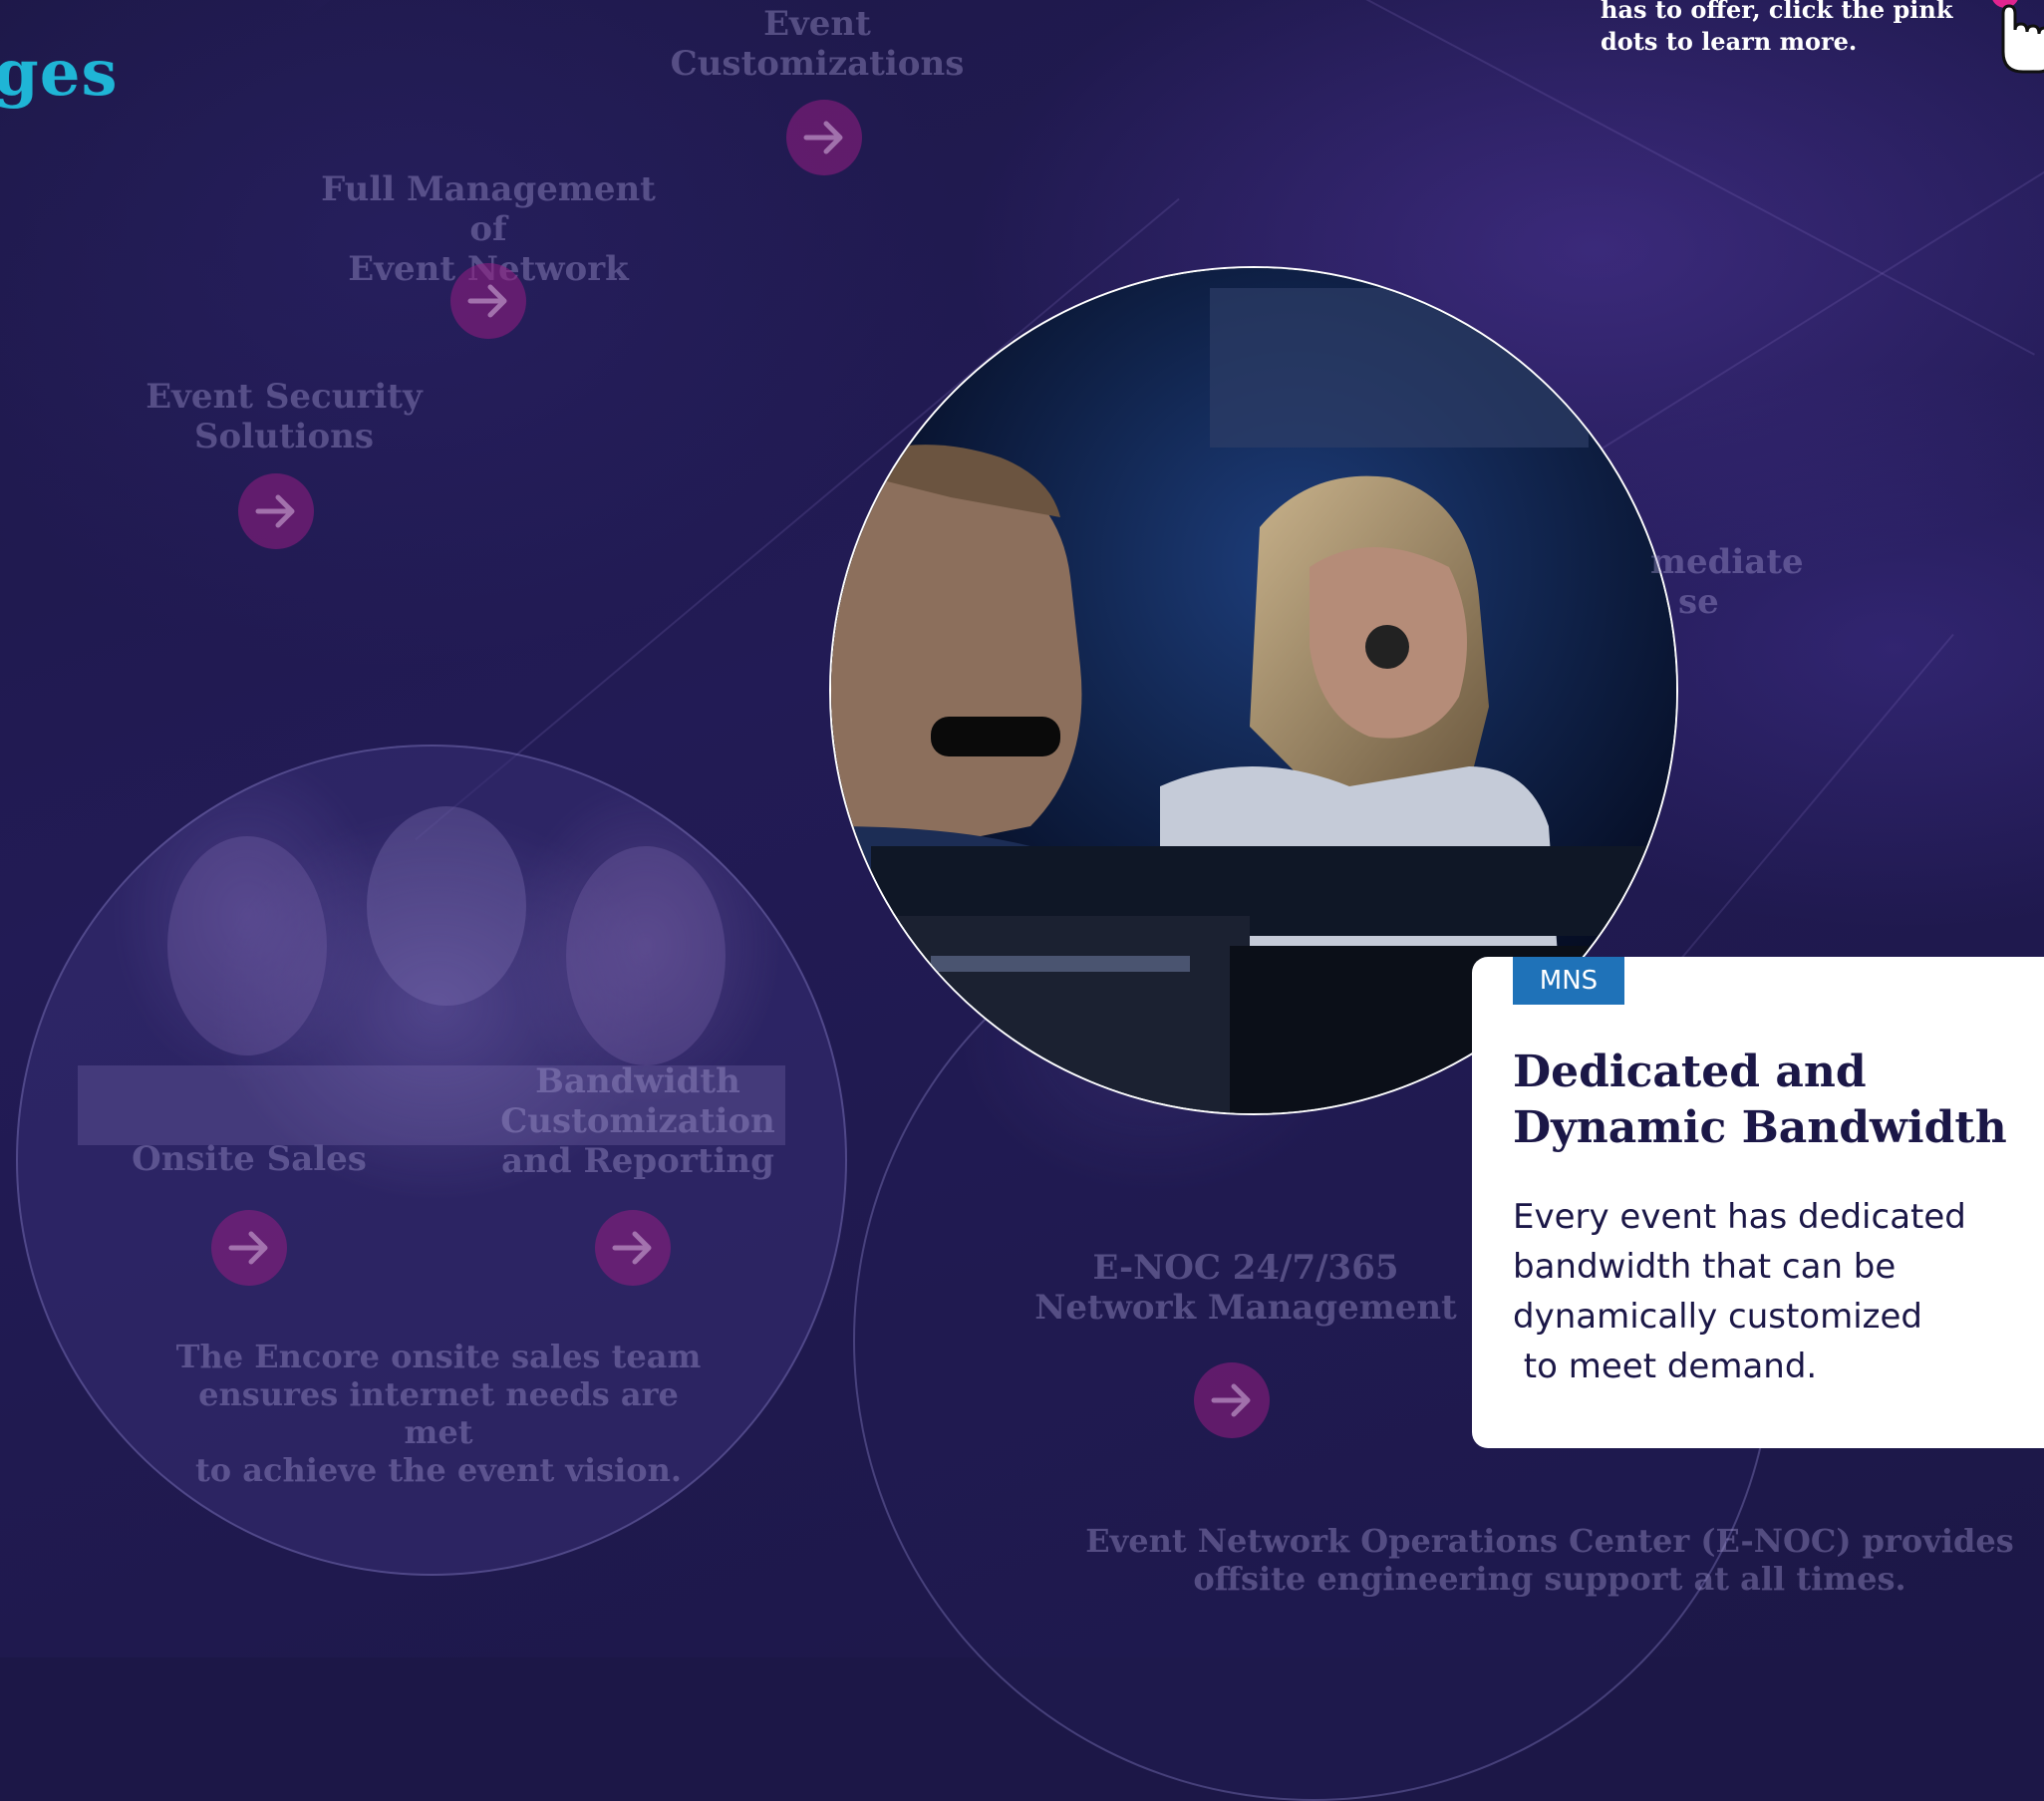 The height and width of the screenshot is (1801, 2044). Describe the element at coordinates (817, 24) in the screenshot. I see `feature-label: Event` at that location.